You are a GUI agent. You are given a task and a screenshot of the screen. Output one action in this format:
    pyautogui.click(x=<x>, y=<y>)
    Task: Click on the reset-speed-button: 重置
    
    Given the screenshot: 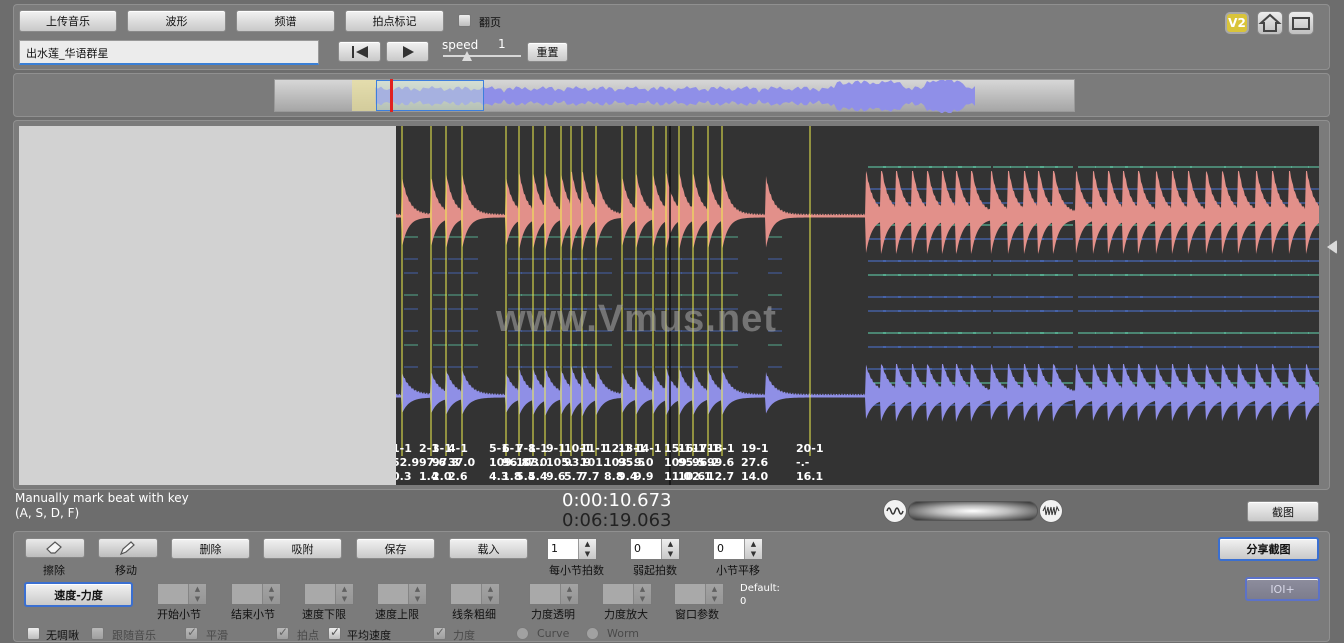 What is the action you would take?
    pyautogui.click(x=547, y=52)
    